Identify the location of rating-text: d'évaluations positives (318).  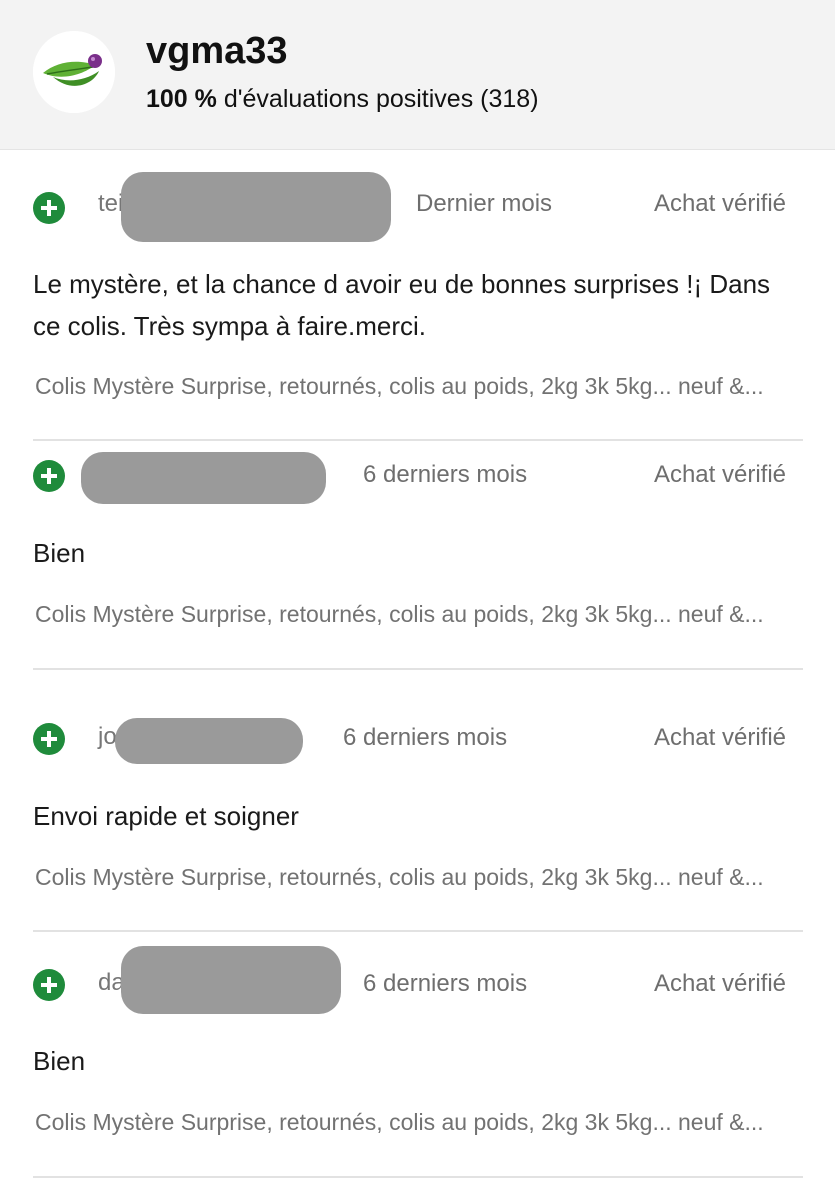
(381, 99).